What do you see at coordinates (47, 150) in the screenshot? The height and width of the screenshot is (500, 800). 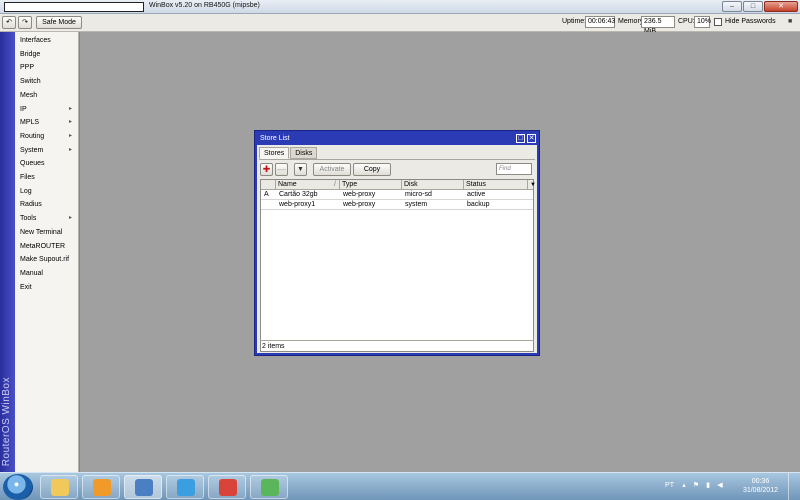 I see `sidebar-item-system: System ▸` at bounding box center [47, 150].